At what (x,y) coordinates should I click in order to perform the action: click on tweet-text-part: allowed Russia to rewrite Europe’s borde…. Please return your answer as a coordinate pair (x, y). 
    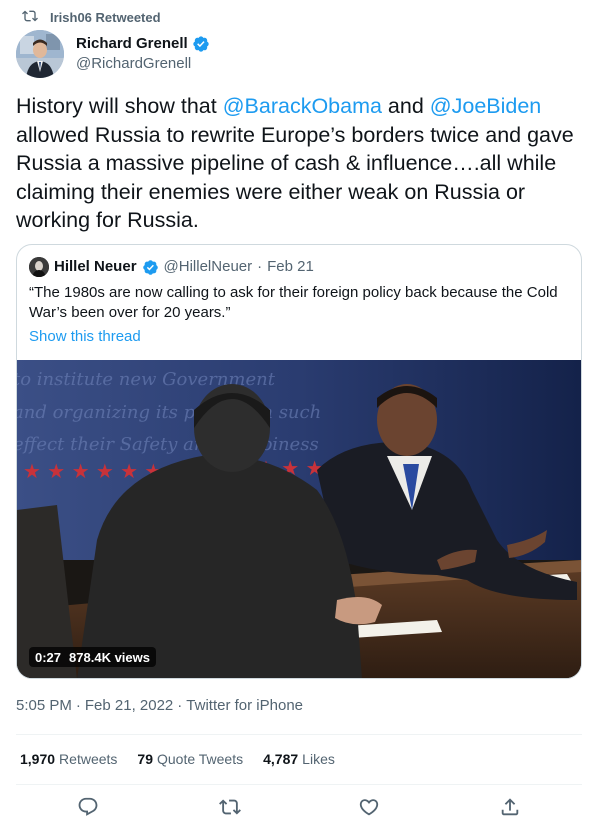
    Looking at the image, I should click on (295, 177).